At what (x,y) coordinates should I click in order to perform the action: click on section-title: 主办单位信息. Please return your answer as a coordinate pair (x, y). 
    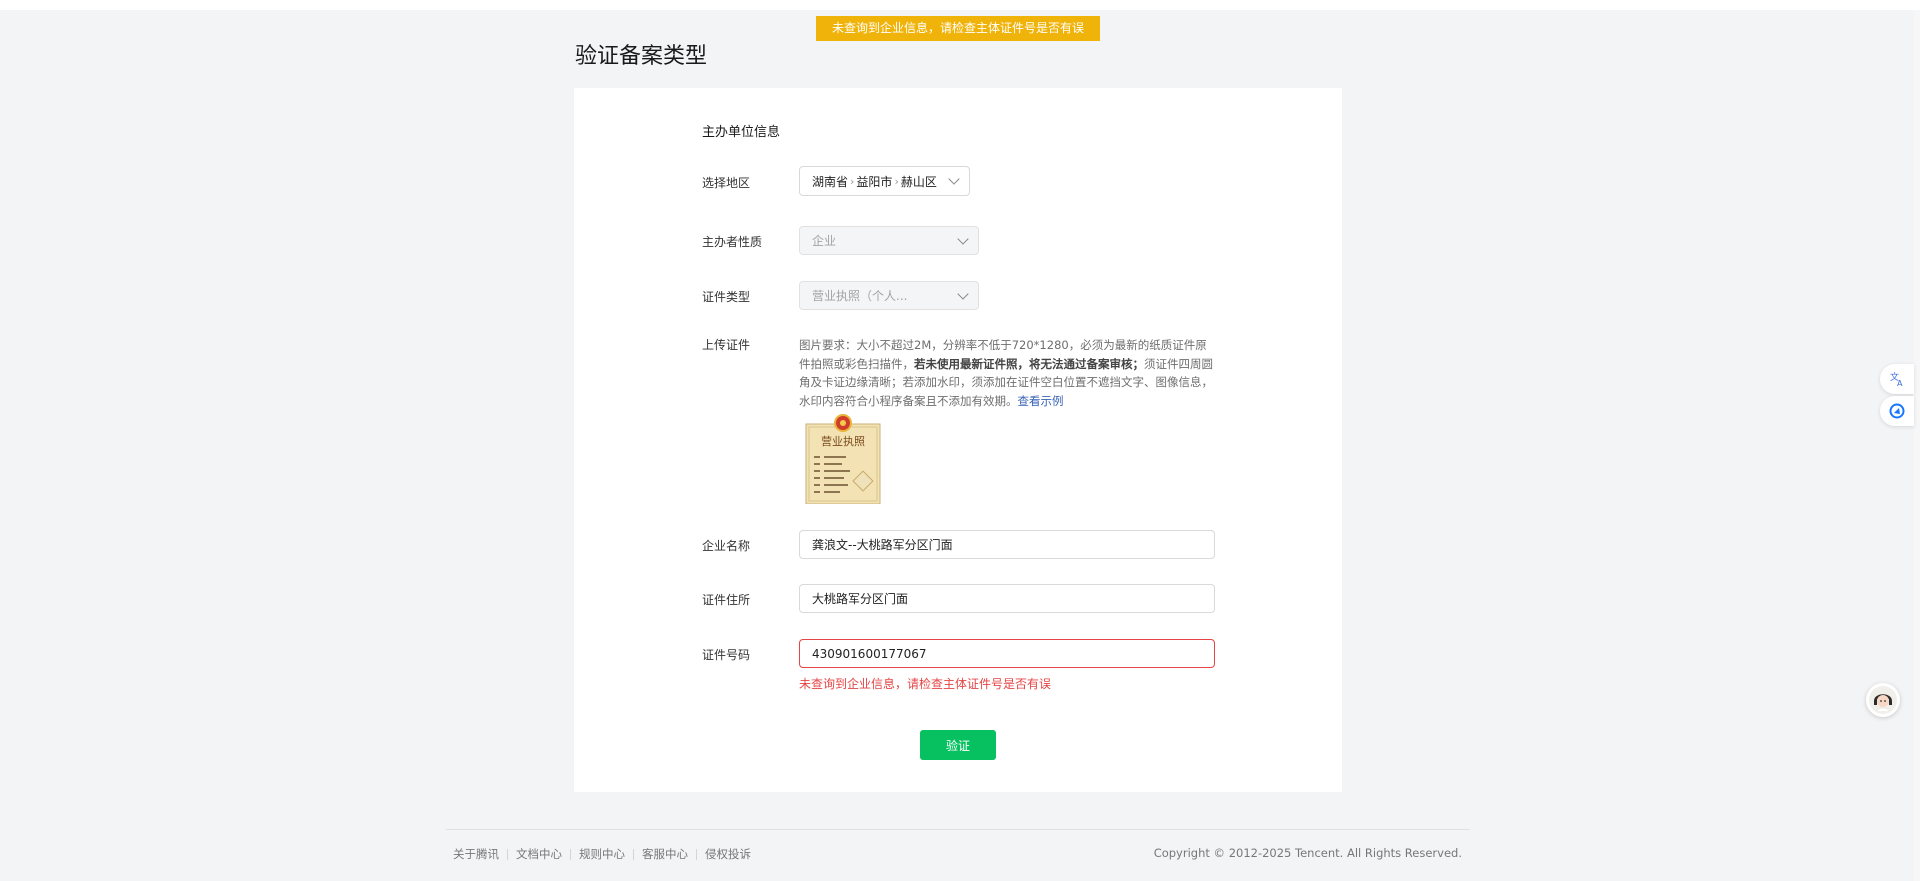
    Looking at the image, I should click on (741, 132).